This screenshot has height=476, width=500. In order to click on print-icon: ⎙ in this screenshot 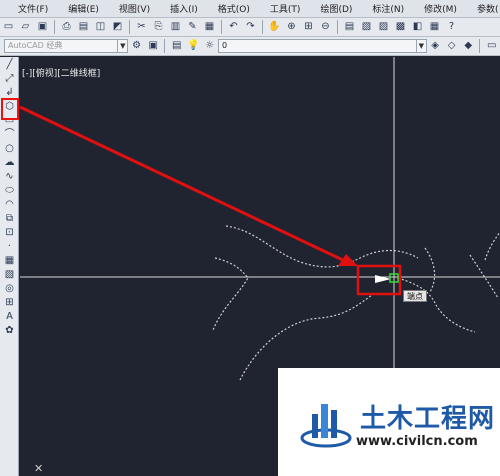, I will do `click(66, 27)`.